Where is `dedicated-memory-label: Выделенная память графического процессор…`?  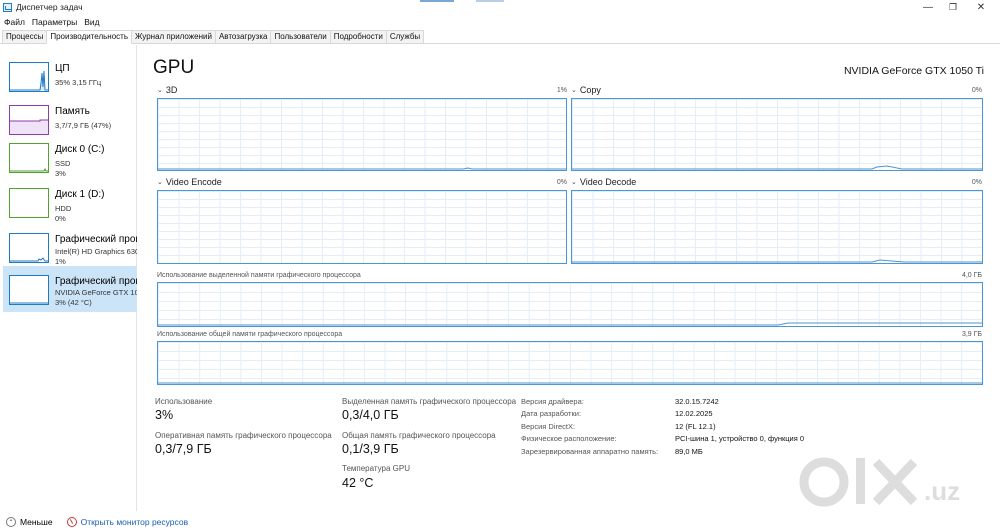
dedicated-memory-label: Выделенная память графического процессор… is located at coordinates (429, 401).